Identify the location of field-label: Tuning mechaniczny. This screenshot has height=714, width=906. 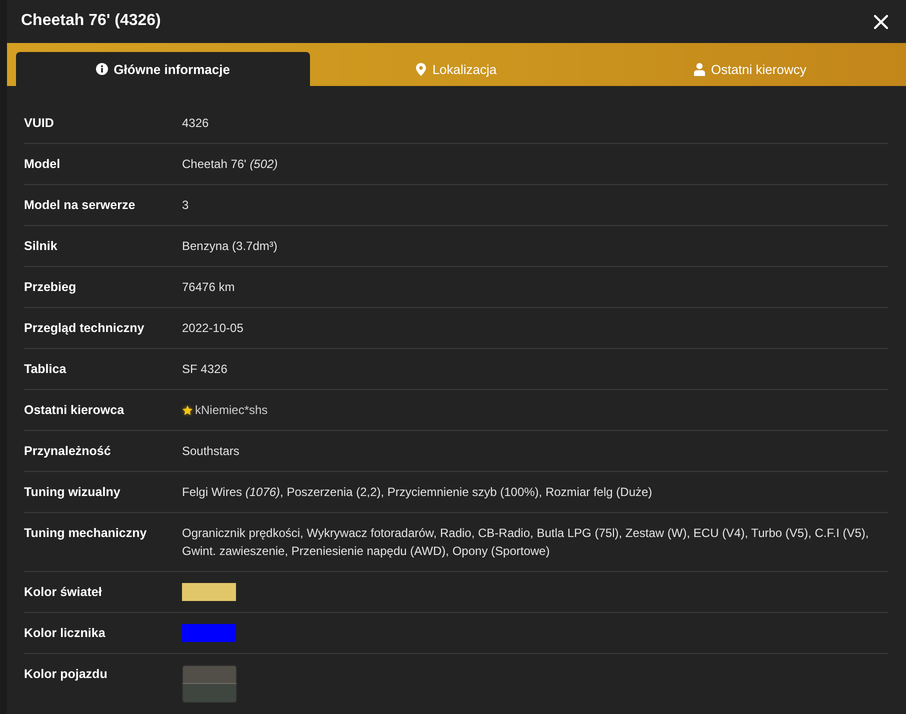
(86, 533).